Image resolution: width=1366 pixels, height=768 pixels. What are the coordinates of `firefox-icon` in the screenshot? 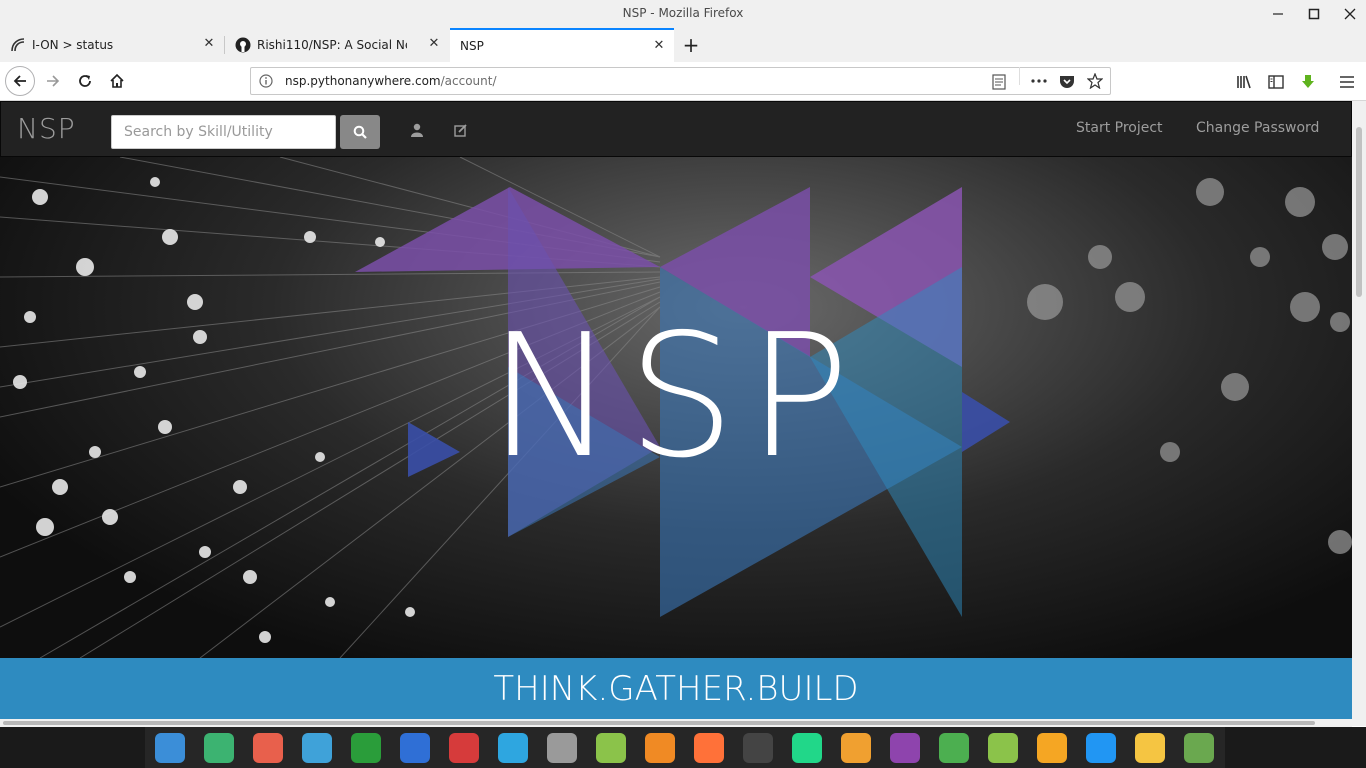 It's located at (709, 748).